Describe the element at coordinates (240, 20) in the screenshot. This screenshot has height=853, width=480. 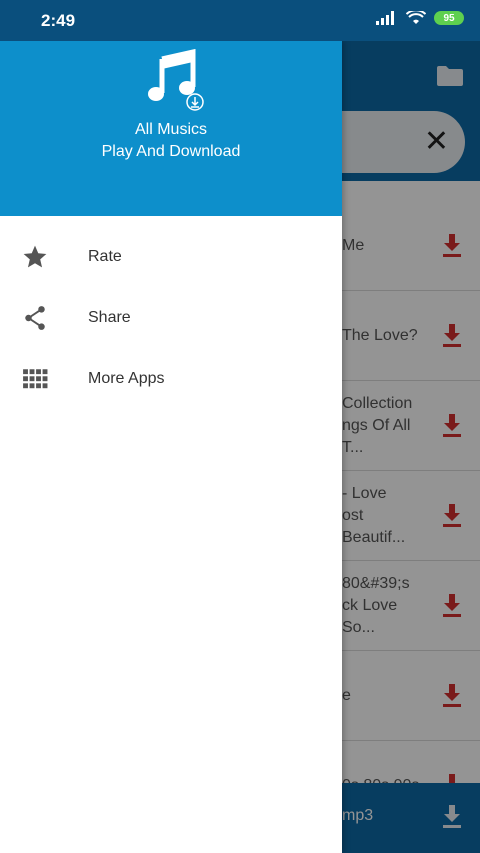
I see `status-bar: 2:49 95` at that location.